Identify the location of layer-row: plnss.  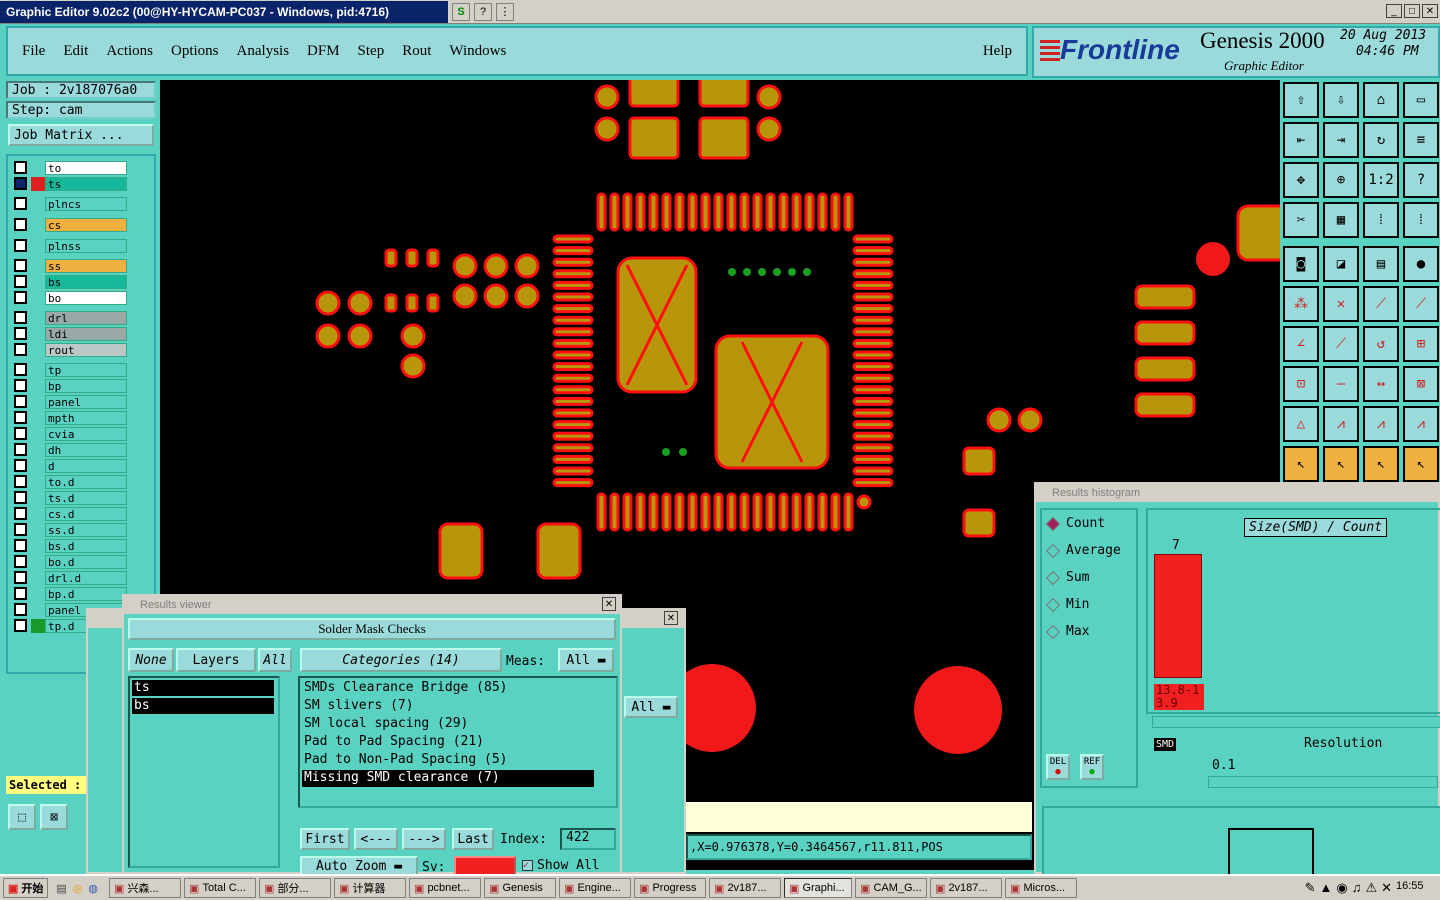
(70, 245).